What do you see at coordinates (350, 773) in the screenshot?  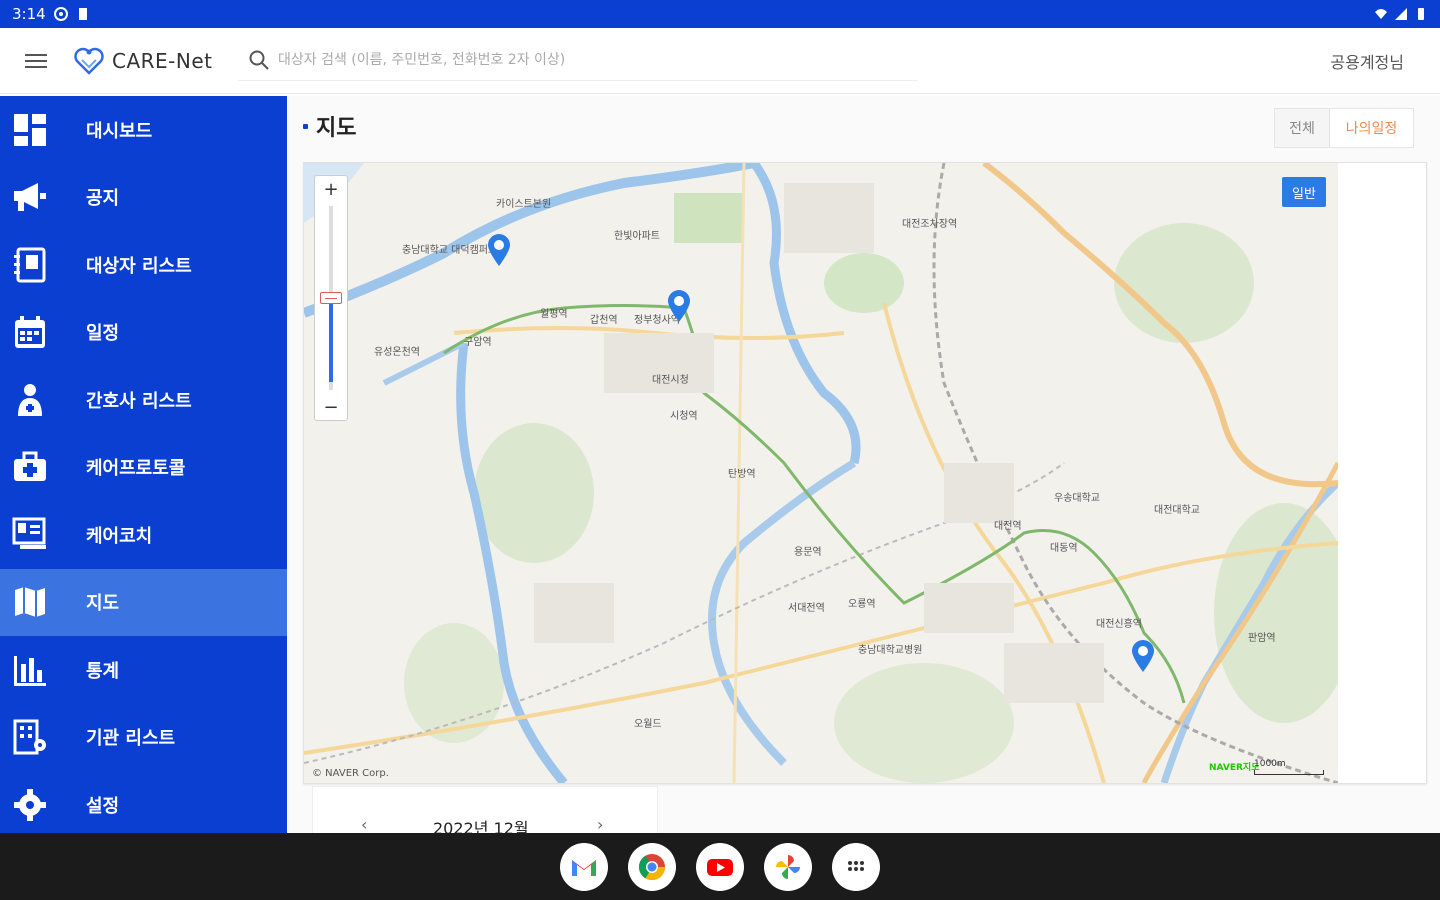 I see `map-copyright: © NAVER Corp.` at bounding box center [350, 773].